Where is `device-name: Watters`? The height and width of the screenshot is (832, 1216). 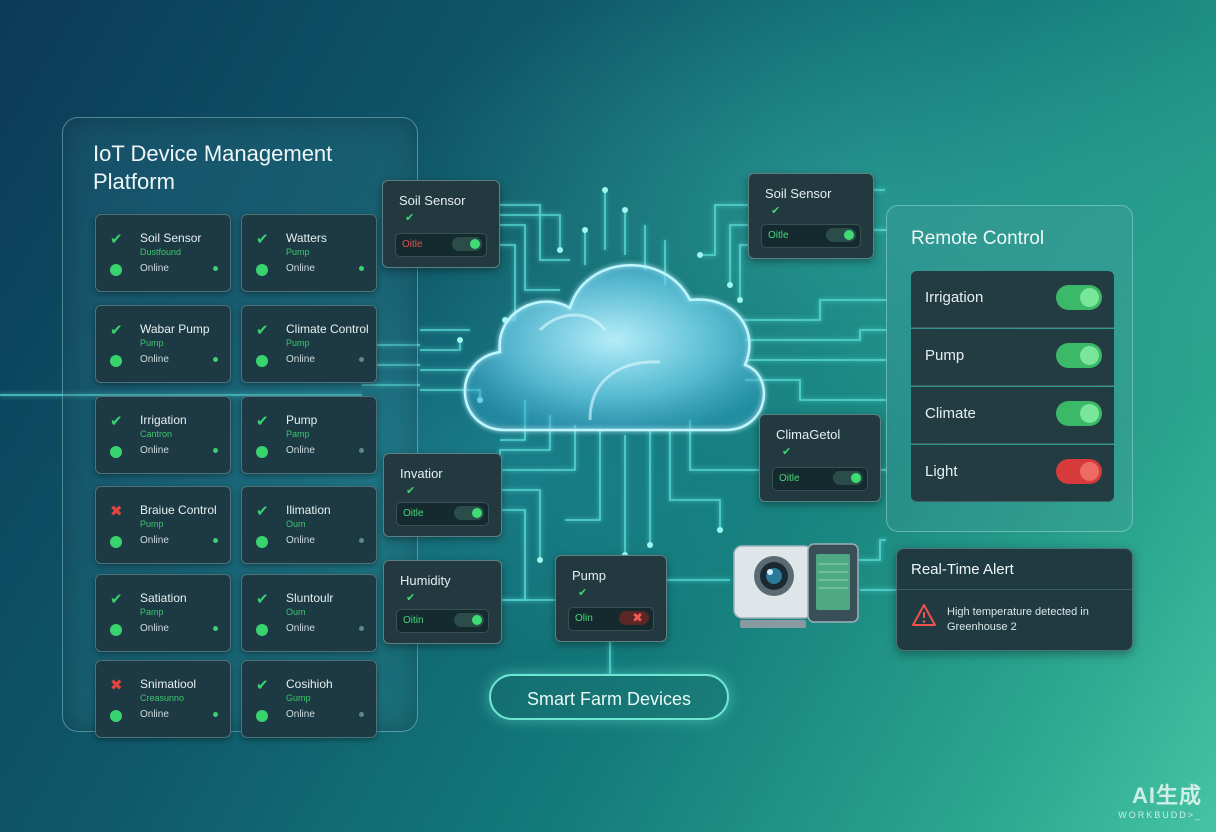 device-name: Watters is located at coordinates (306, 238).